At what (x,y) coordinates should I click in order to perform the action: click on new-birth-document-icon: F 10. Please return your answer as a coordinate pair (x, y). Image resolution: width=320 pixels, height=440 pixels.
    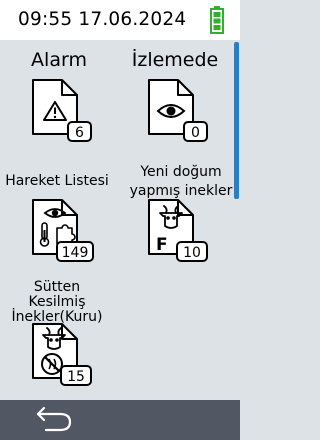
    Looking at the image, I should click on (178, 230).